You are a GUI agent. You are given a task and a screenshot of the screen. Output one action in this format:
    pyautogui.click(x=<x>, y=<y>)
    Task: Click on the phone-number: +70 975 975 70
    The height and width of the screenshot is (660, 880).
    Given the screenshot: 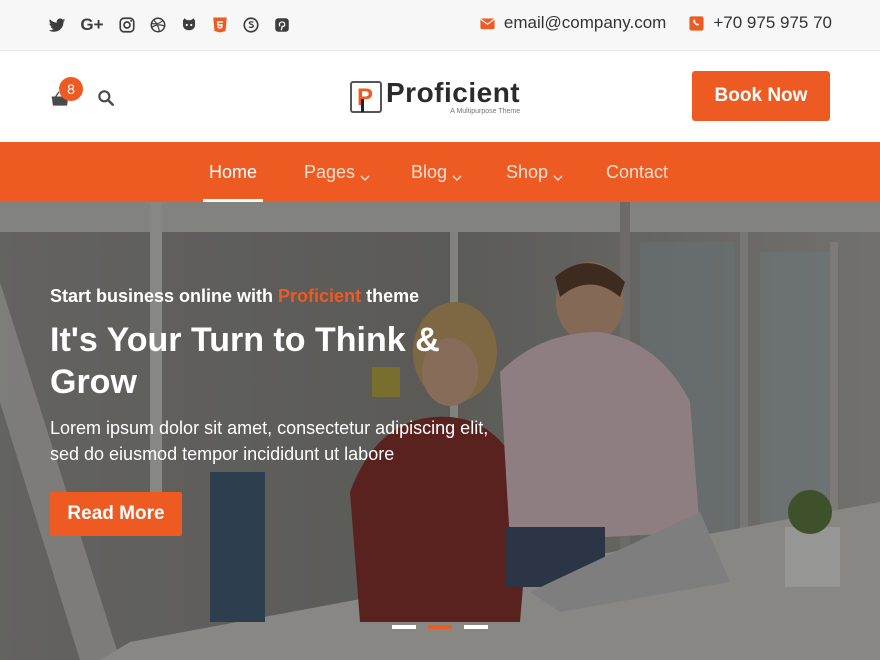 What is the action you would take?
    pyautogui.click(x=772, y=22)
    